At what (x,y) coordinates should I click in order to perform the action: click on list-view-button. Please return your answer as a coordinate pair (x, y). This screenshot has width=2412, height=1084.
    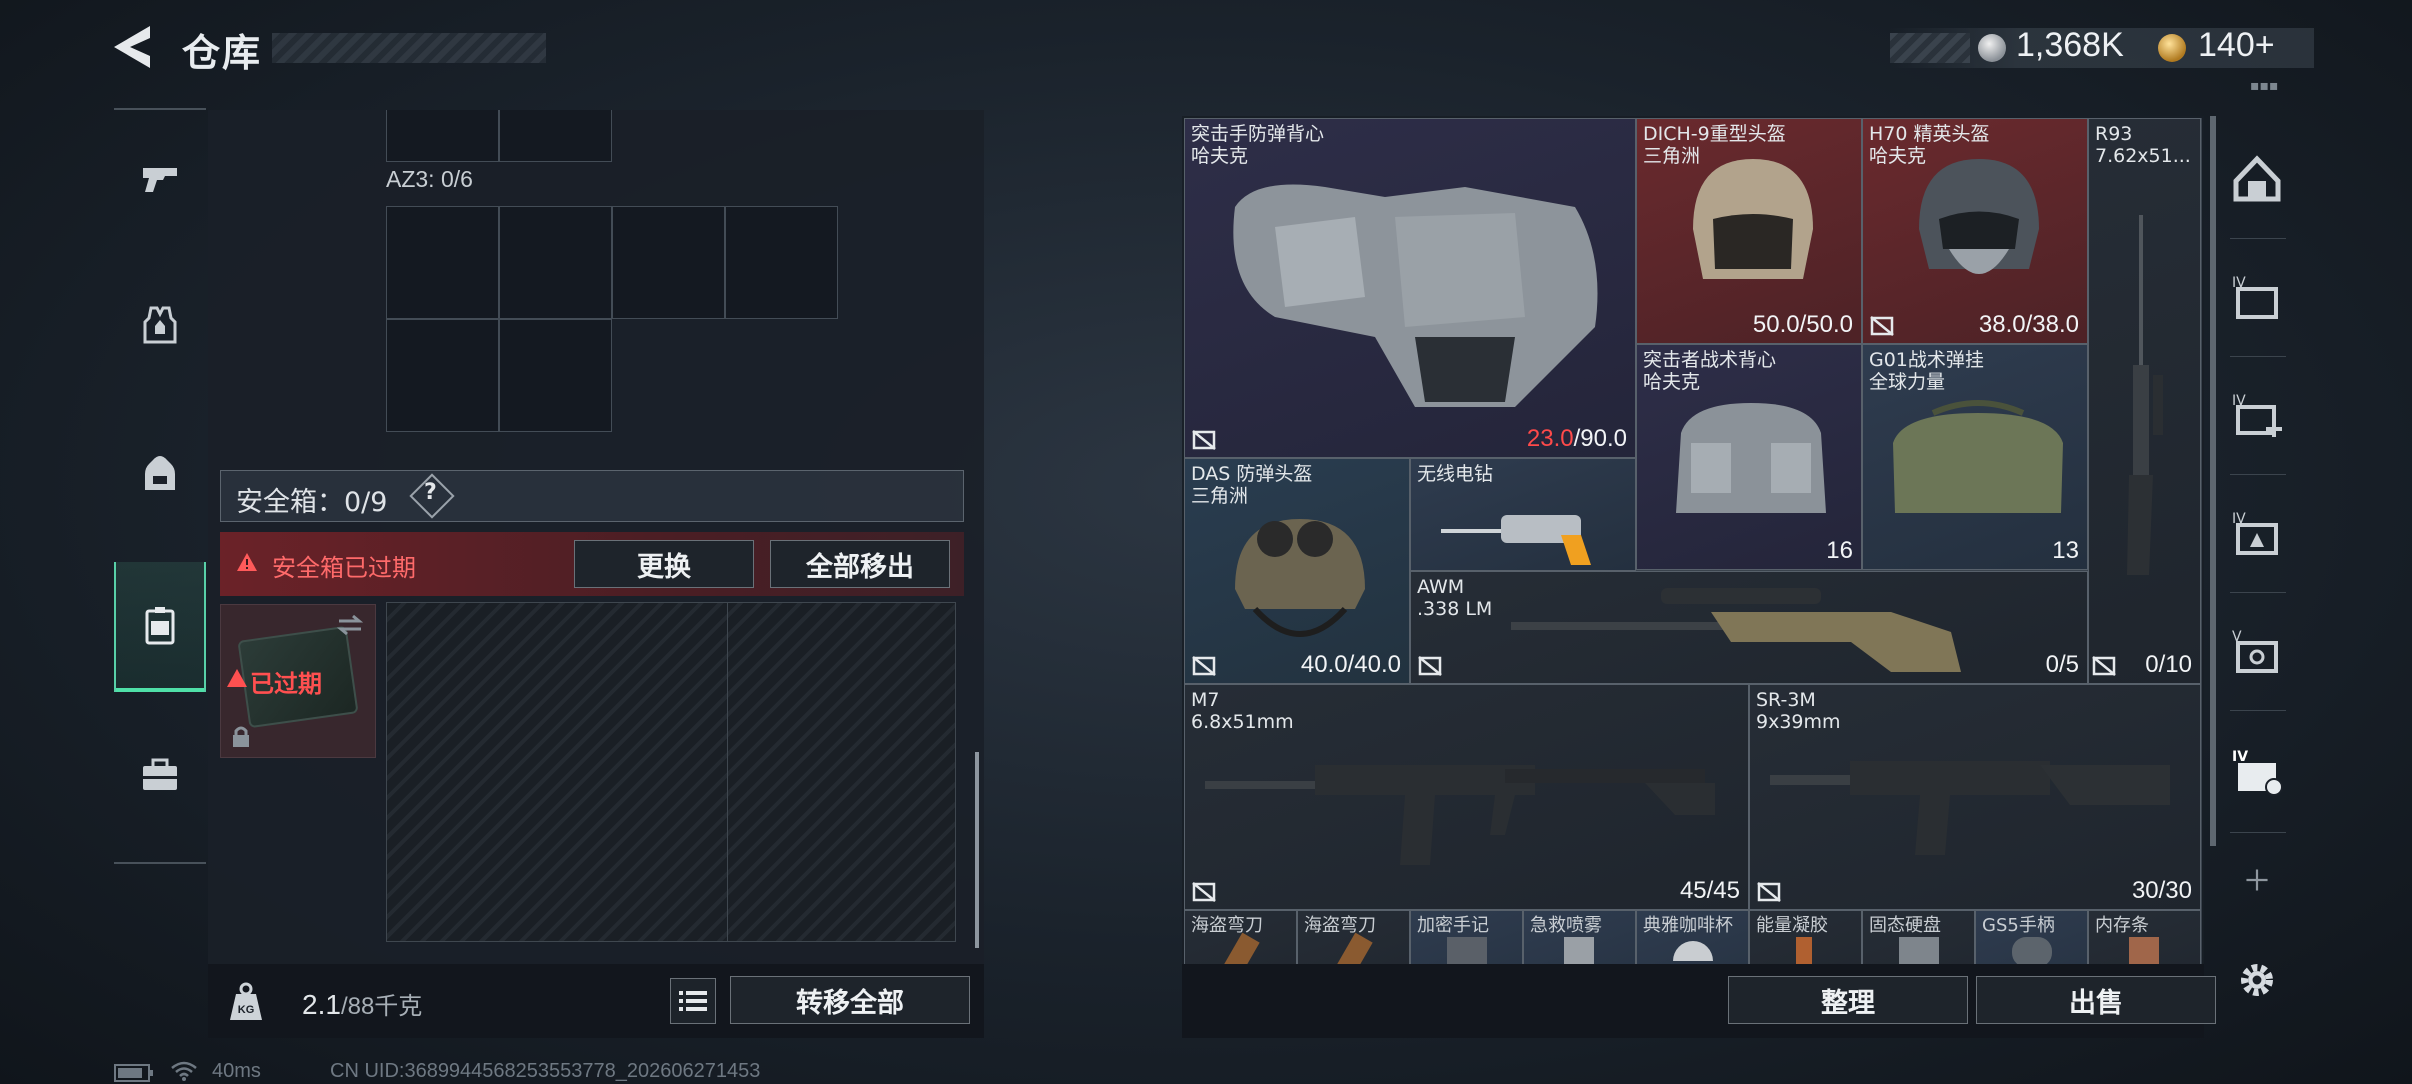
    Looking at the image, I should click on (693, 1001).